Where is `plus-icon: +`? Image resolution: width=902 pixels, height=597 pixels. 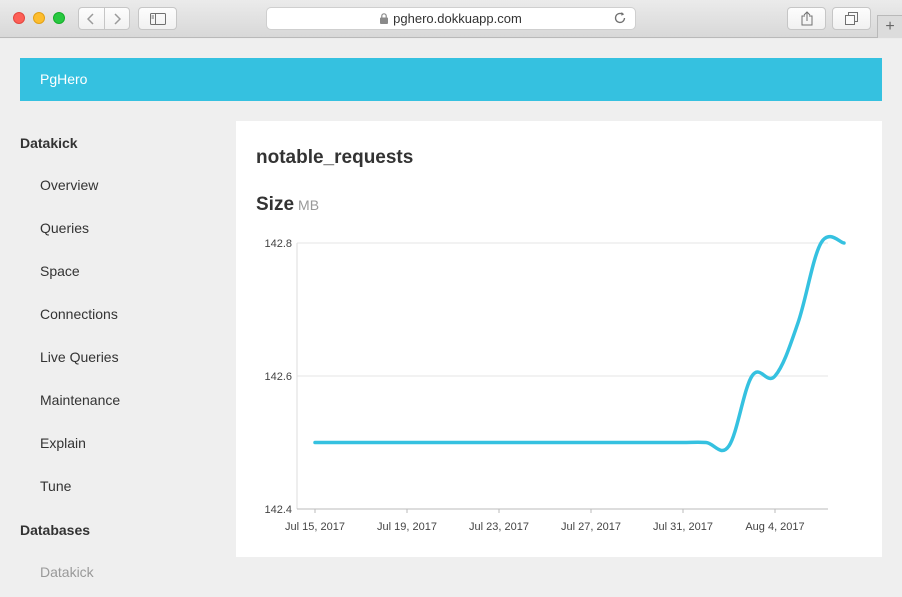 plus-icon: + is located at coordinates (890, 26).